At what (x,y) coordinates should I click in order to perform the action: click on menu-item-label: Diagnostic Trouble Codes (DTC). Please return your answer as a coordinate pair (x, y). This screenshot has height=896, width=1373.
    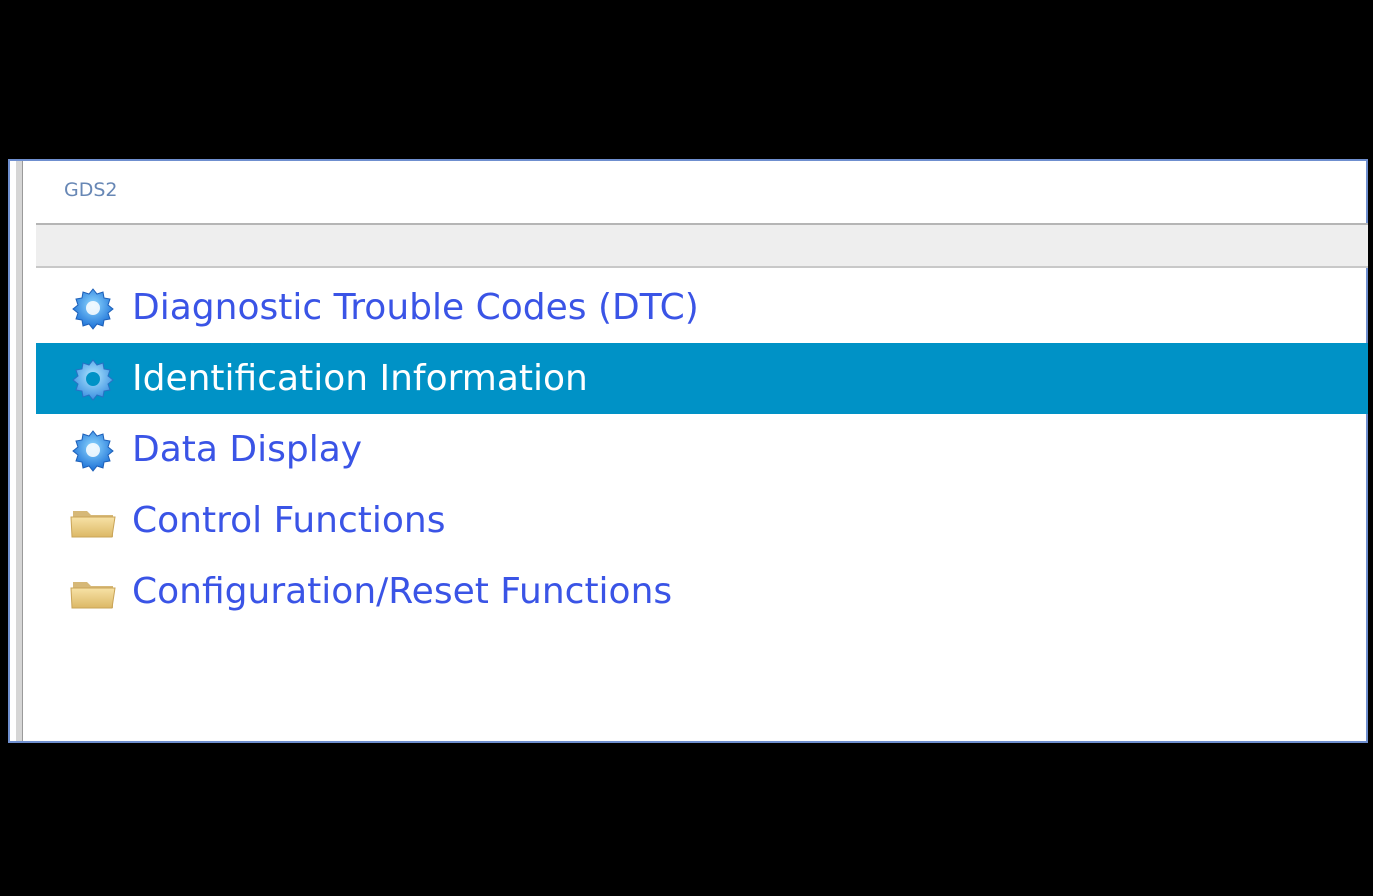
    Looking at the image, I should click on (415, 307).